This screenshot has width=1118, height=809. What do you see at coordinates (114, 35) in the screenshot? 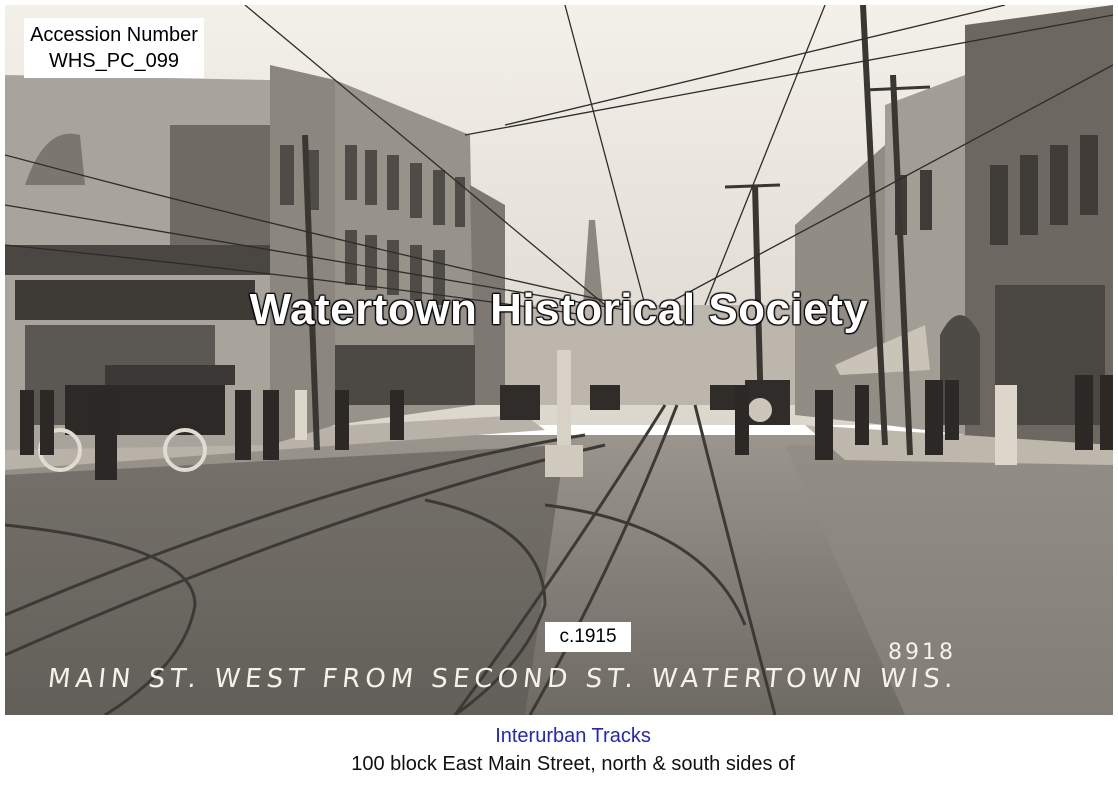
I see `accession-title: Accession Number` at bounding box center [114, 35].